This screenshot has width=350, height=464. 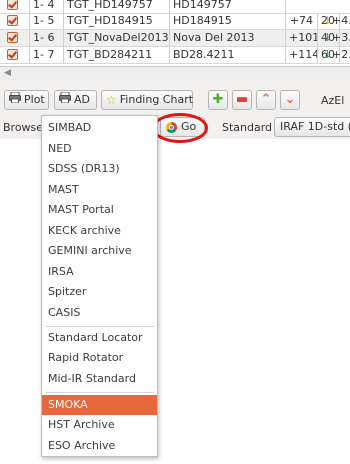 What do you see at coordinates (312, 127) in the screenshot?
I see `standard-select: IRAF 1D-std (sp` at bounding box center [312, 127].